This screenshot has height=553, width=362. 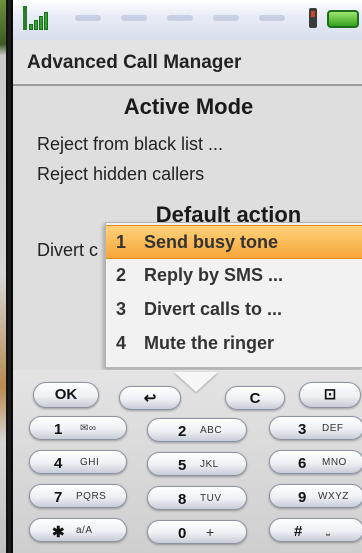 What do you see at coordinates (150, 398) in the screenshot?
I see `back-arrow-icon: ↩` at bounding box center [150, 398].